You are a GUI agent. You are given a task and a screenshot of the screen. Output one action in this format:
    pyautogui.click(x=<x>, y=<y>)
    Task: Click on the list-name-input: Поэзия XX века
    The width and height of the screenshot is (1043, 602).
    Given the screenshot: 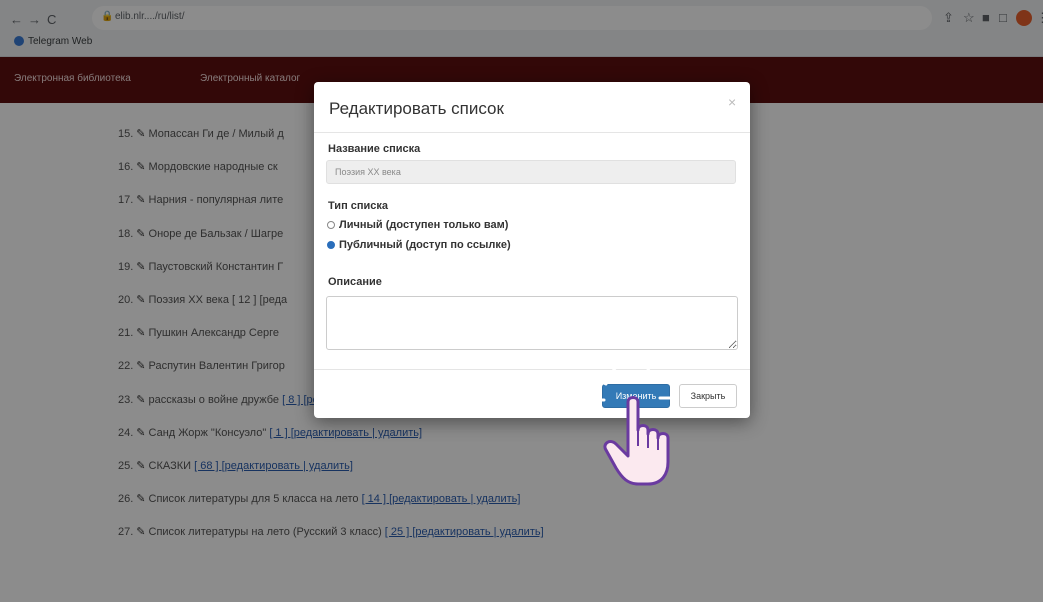 What is the action you would take?
    pyautogui.click(x=531, y=172)
    